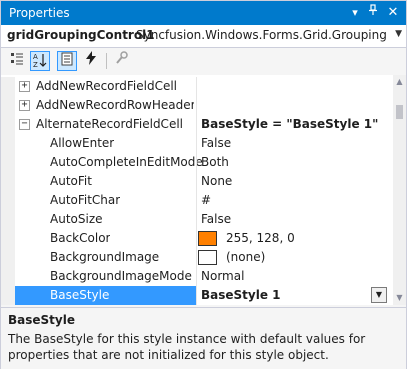  I want to click on window-title: Properties, so click(39, 13).